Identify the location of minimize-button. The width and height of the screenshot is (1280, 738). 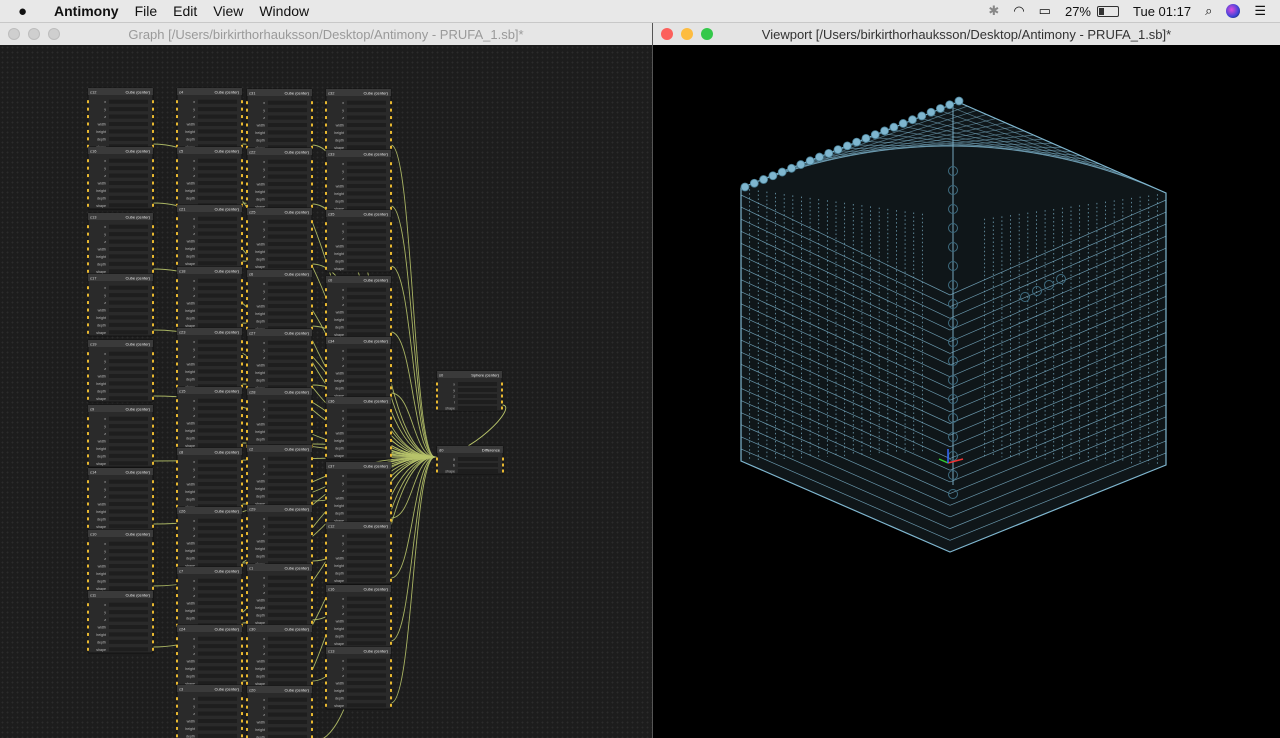
(34, 34).